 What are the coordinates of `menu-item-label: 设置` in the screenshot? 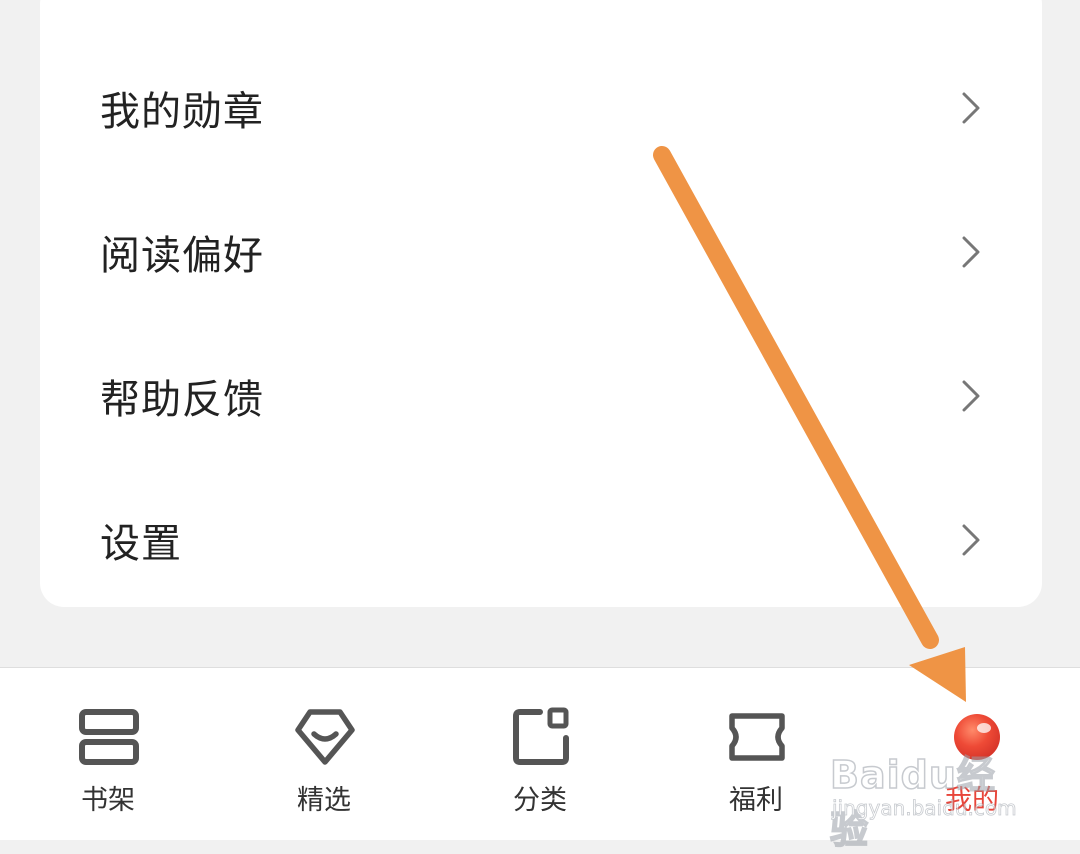 It's located at (141, 544).